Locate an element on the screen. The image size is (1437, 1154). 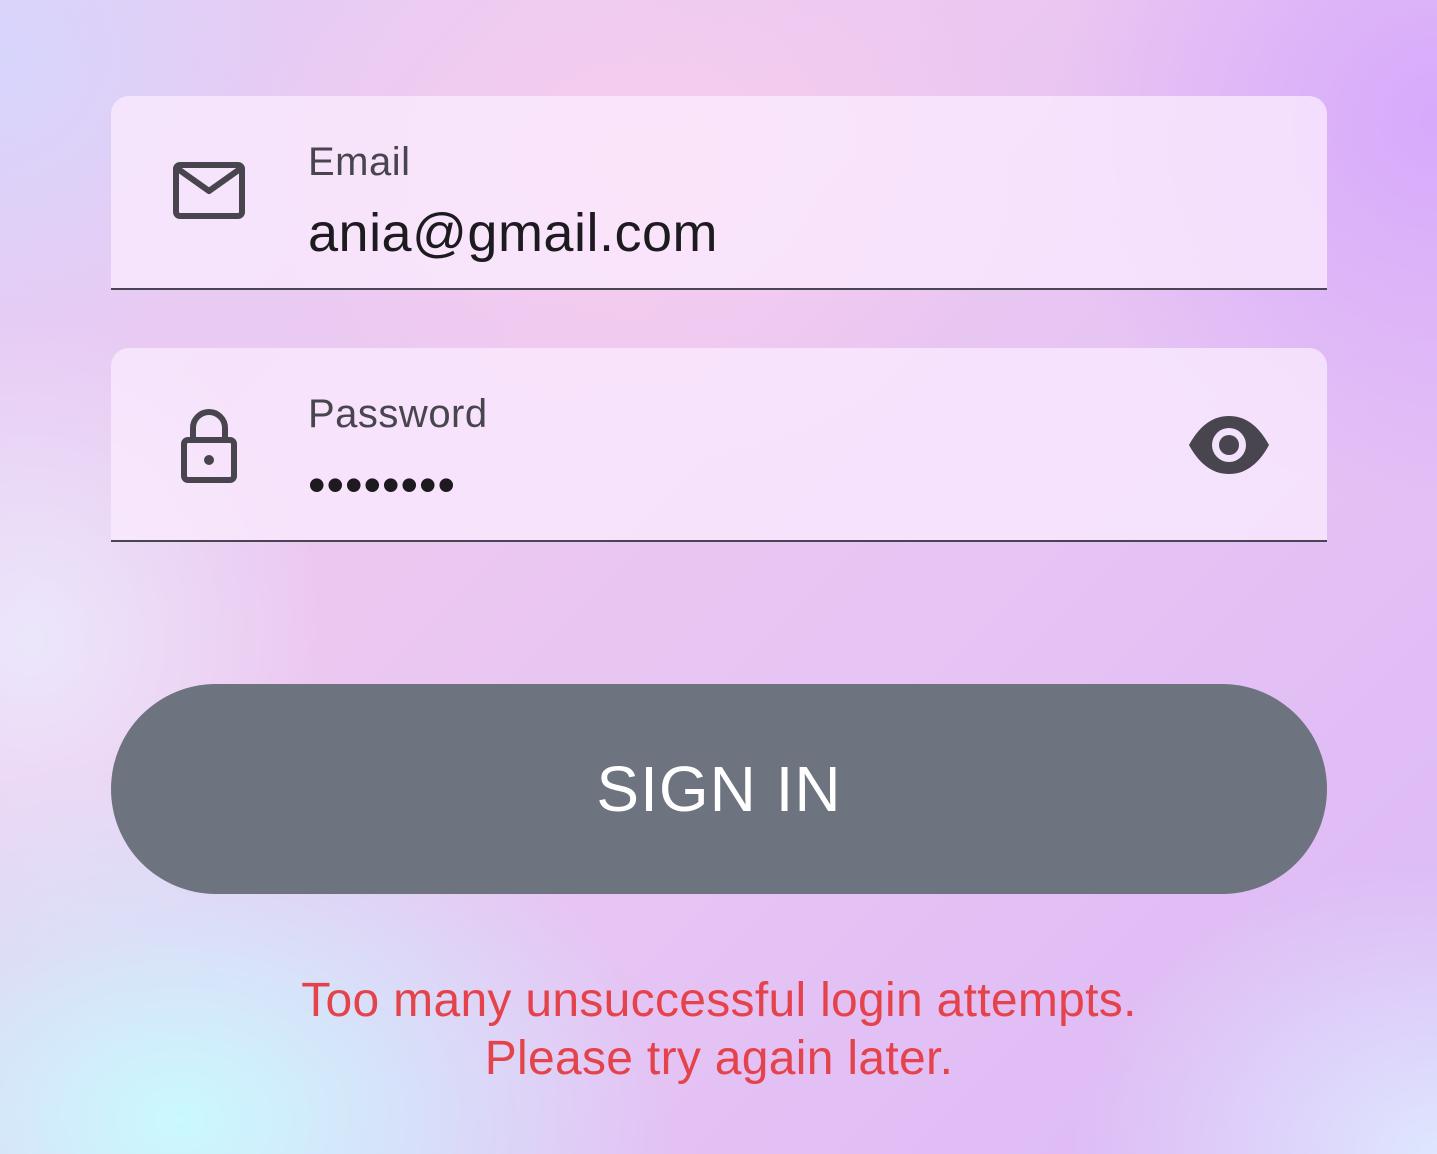
password-label: Password is located at coordinates (398, 414).